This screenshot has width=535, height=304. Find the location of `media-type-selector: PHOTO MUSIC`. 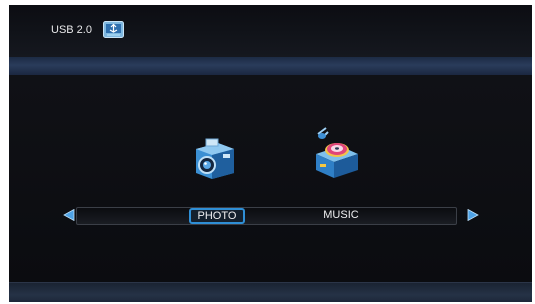

media-type-selector: PHOTO MUSIC is located at coordinates (266, 216).